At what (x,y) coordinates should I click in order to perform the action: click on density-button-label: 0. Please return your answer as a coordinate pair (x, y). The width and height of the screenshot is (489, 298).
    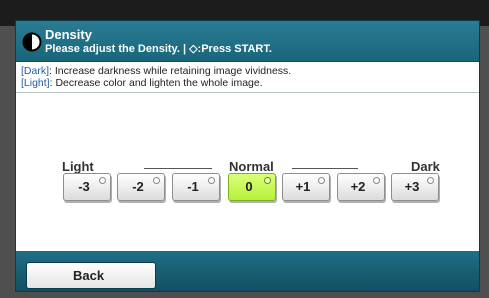
    Looking at the image, I should click on (249, 186).